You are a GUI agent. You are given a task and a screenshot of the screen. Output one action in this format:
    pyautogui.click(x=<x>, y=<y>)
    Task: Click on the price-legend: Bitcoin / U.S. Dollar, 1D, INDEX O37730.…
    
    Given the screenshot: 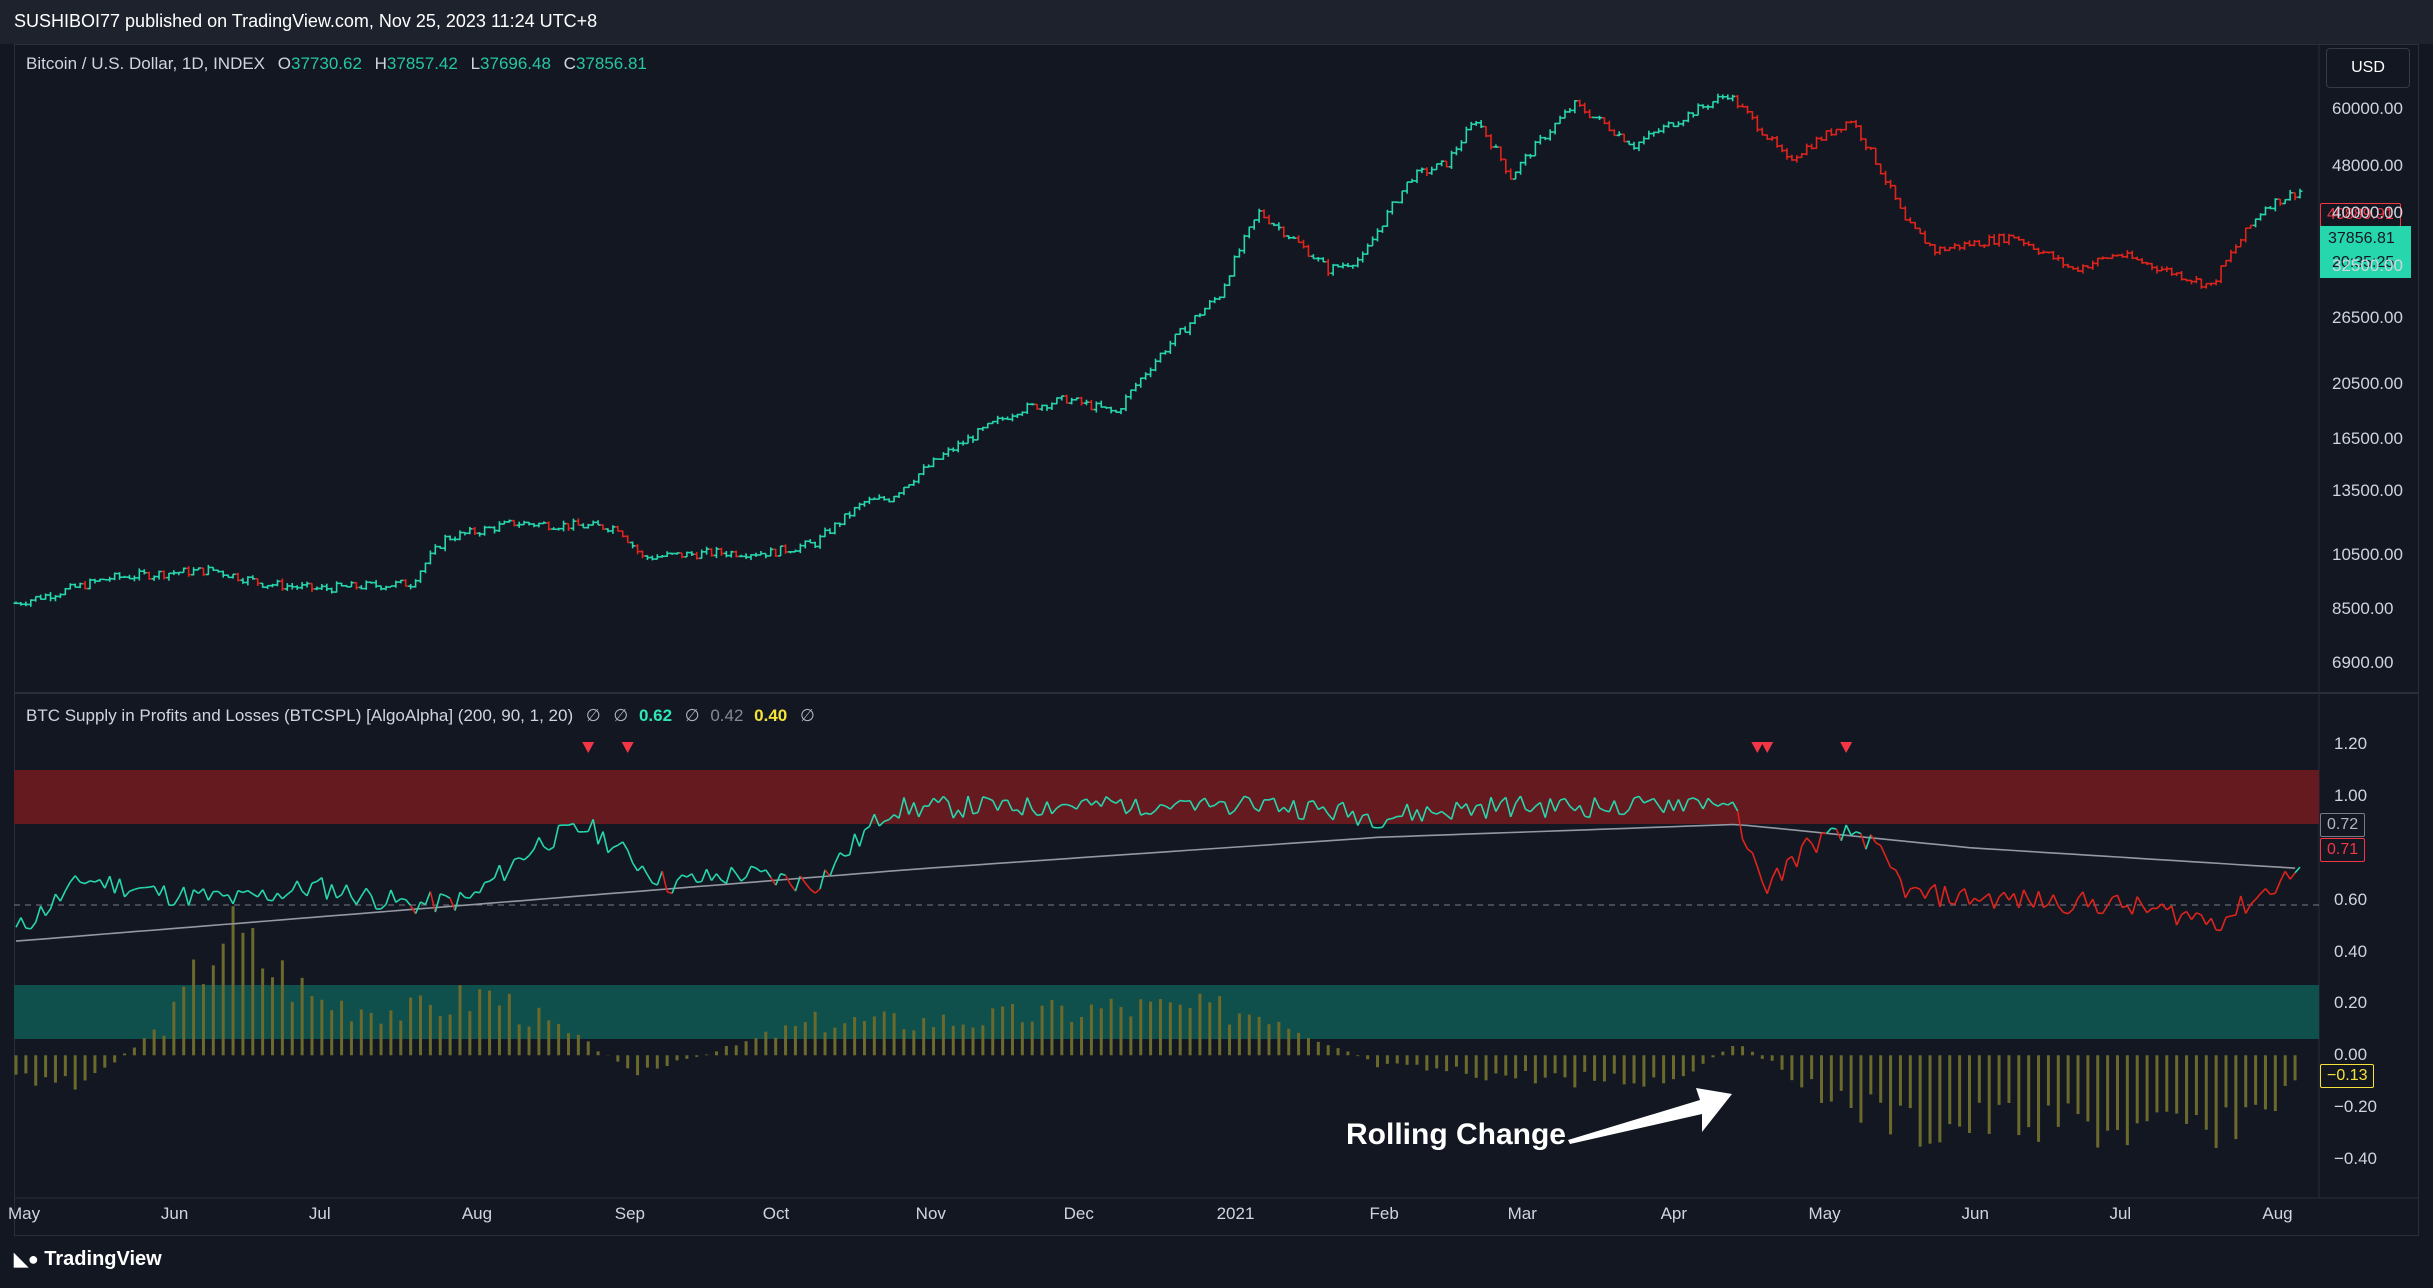 What is the action you would take?
    pyautogui.click(x=336, y=64)
    